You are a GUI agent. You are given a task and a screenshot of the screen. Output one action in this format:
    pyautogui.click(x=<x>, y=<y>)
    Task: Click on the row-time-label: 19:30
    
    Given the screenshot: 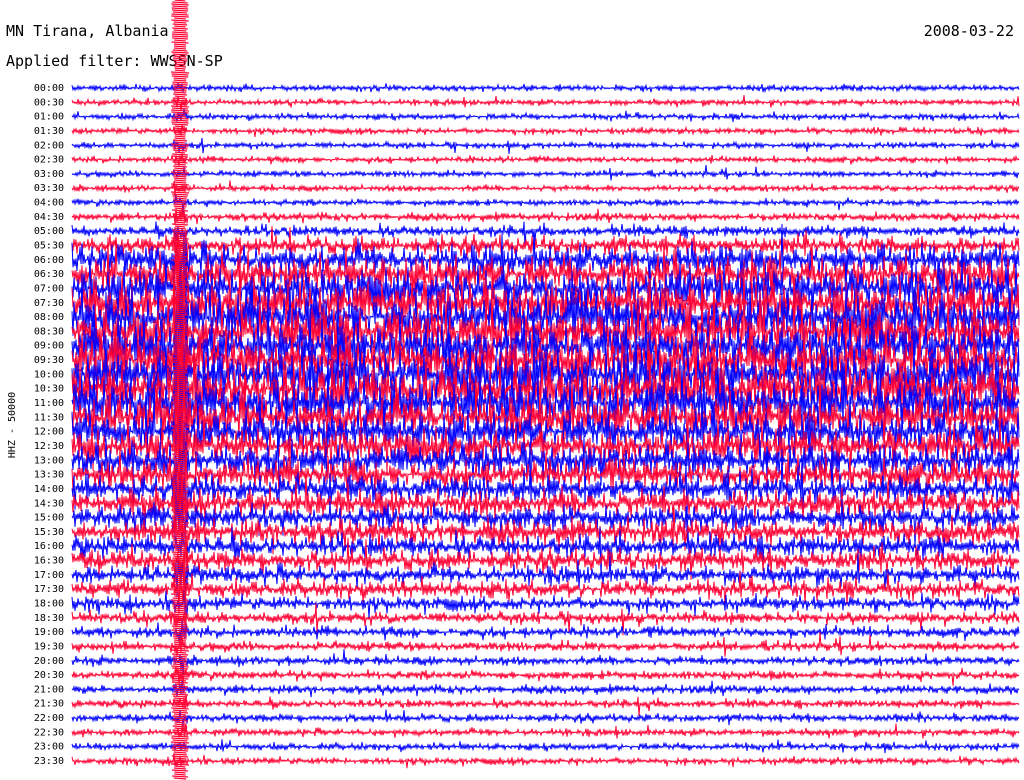 What is the action you would take?
    pyautogui.click(x=49, y=646)
    